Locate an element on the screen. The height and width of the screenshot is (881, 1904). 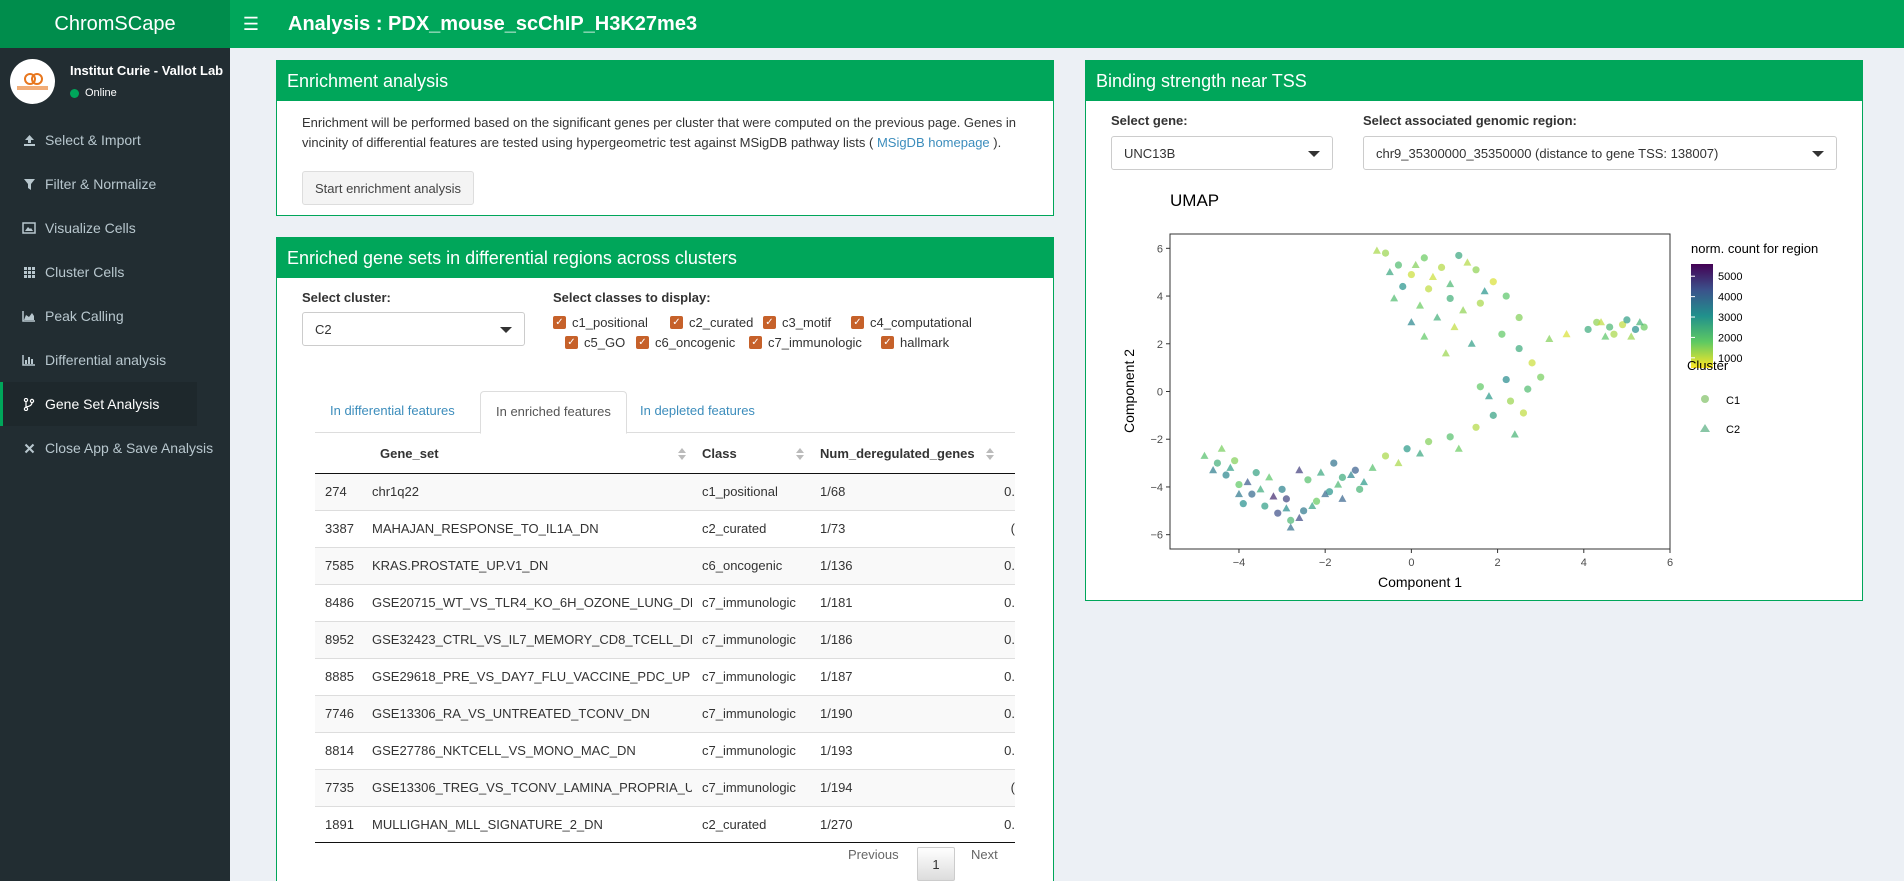
color-tick-label: 4000 is located at coordinates (1730, 298).